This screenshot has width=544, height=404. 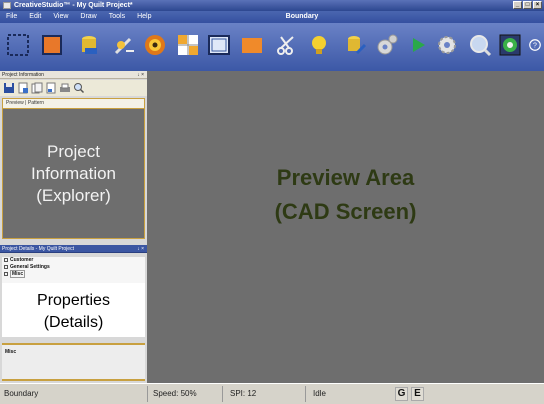 What do you see at coordinates (60, 17) in the screenshot?
I see `menu-view: View` at bounding box center [60, 17].